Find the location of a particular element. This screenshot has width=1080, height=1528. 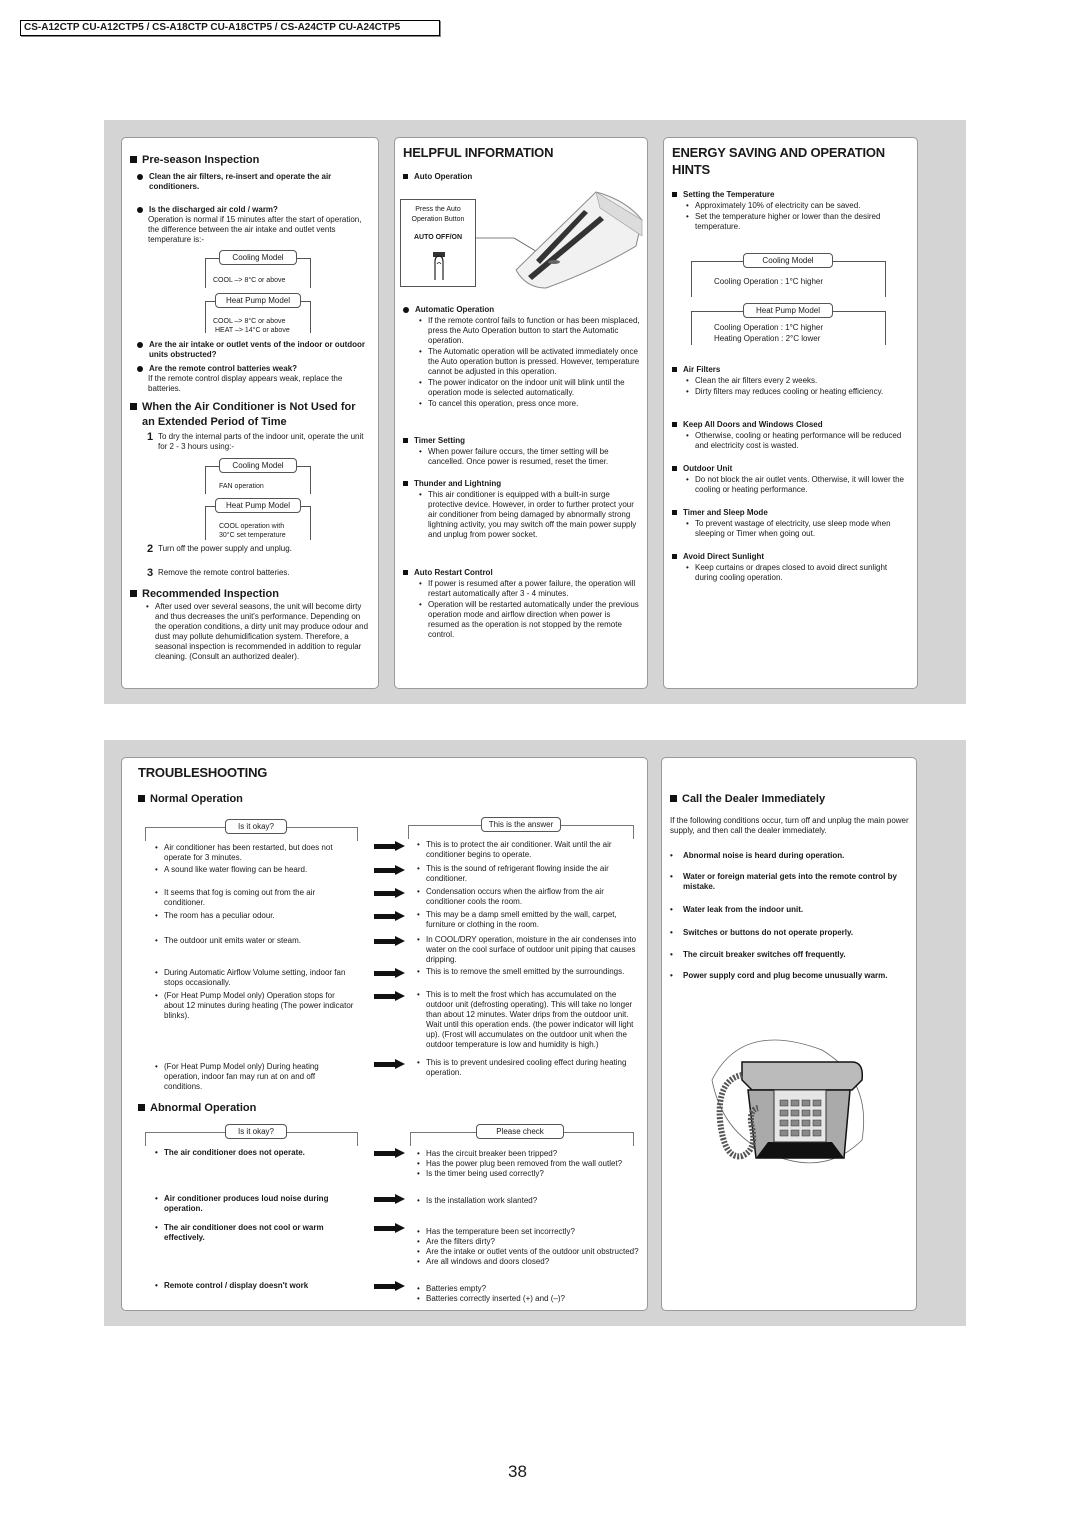

not-used-cooling-box: Cooling Model FAN operation is located at coordinates (258, 476).